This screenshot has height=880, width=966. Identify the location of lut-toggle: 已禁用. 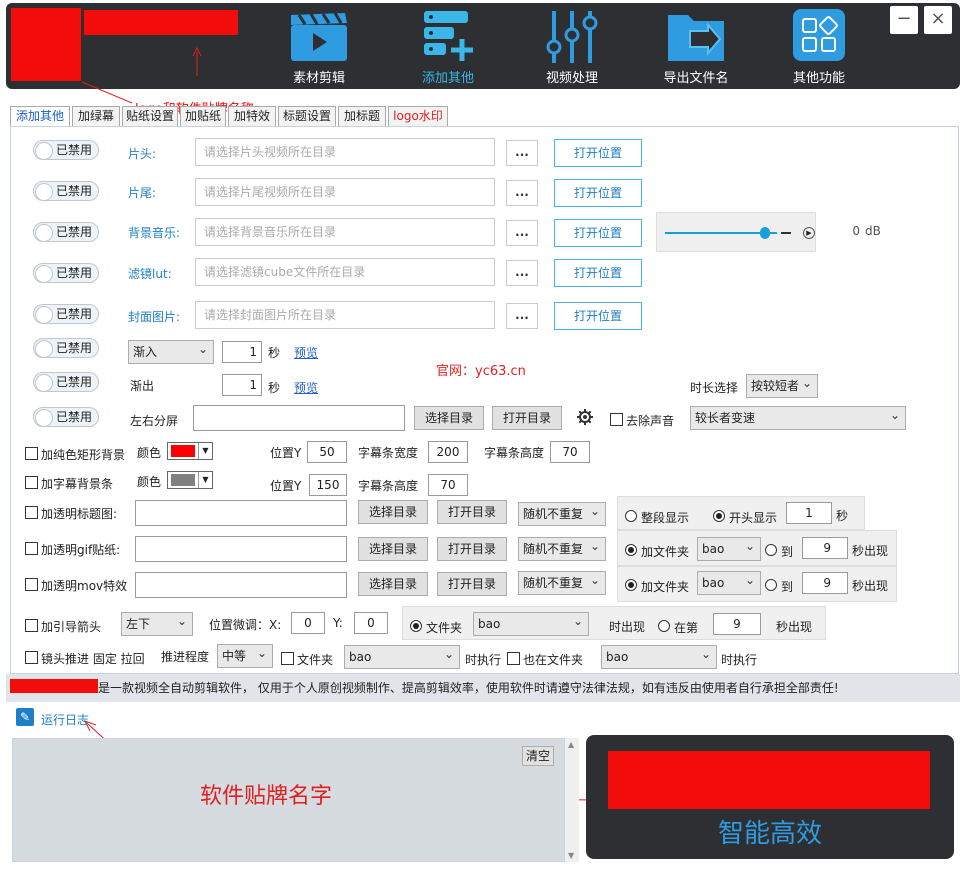
(66, 273).